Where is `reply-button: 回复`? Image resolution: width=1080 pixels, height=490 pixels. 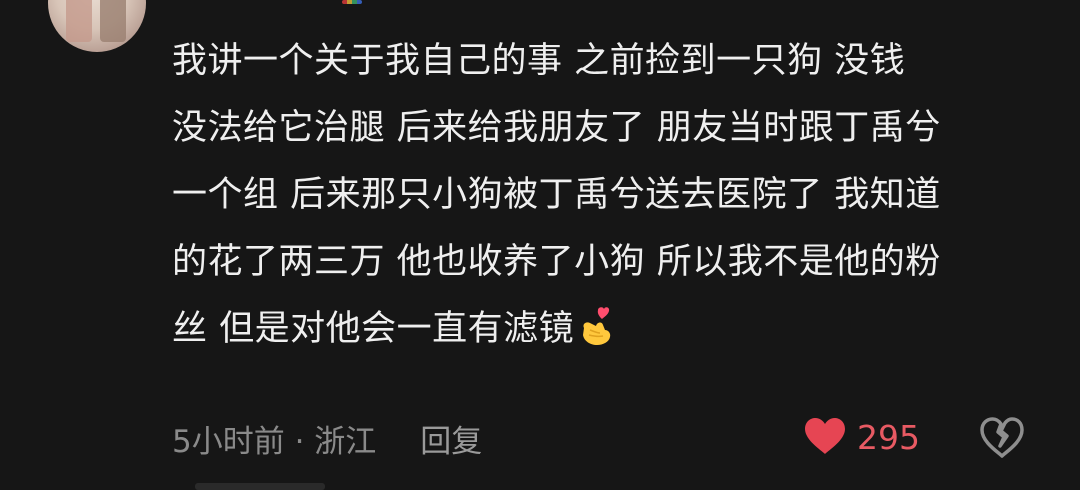 reply-button: 回复 is located at coordinates (451, 442).